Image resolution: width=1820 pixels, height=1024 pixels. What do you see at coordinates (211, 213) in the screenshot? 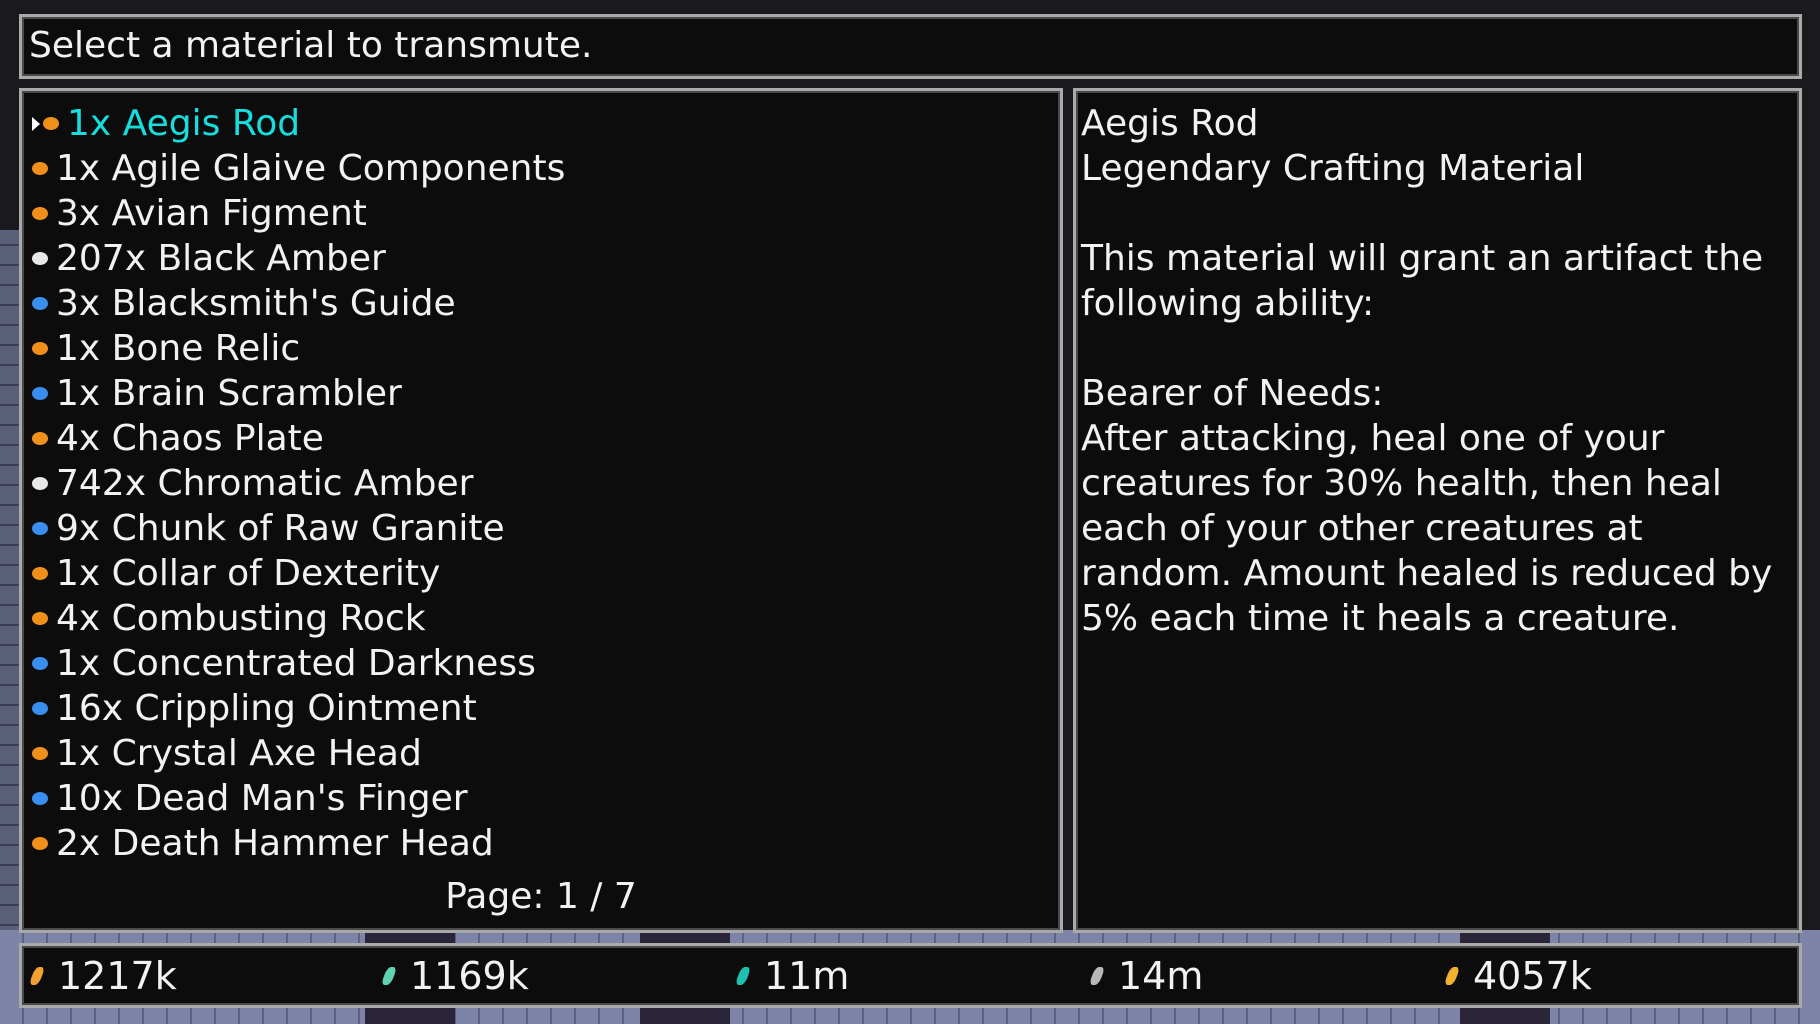
I see `item-label: 3x Avian Figment` at bounding box center [211, 213].